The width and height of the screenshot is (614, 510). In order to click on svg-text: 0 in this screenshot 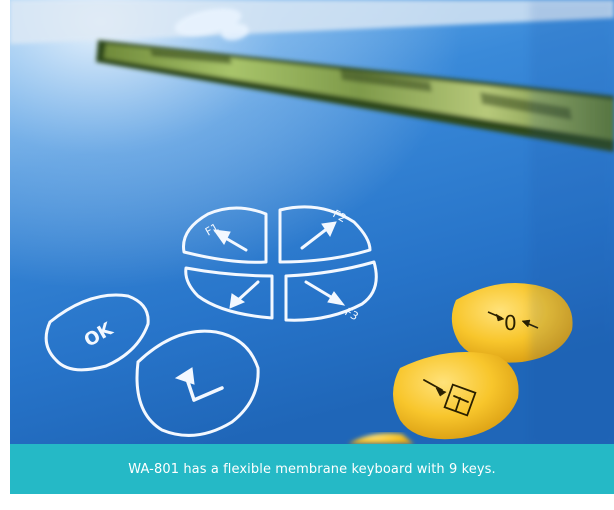, I will do `click(510, 323)`.